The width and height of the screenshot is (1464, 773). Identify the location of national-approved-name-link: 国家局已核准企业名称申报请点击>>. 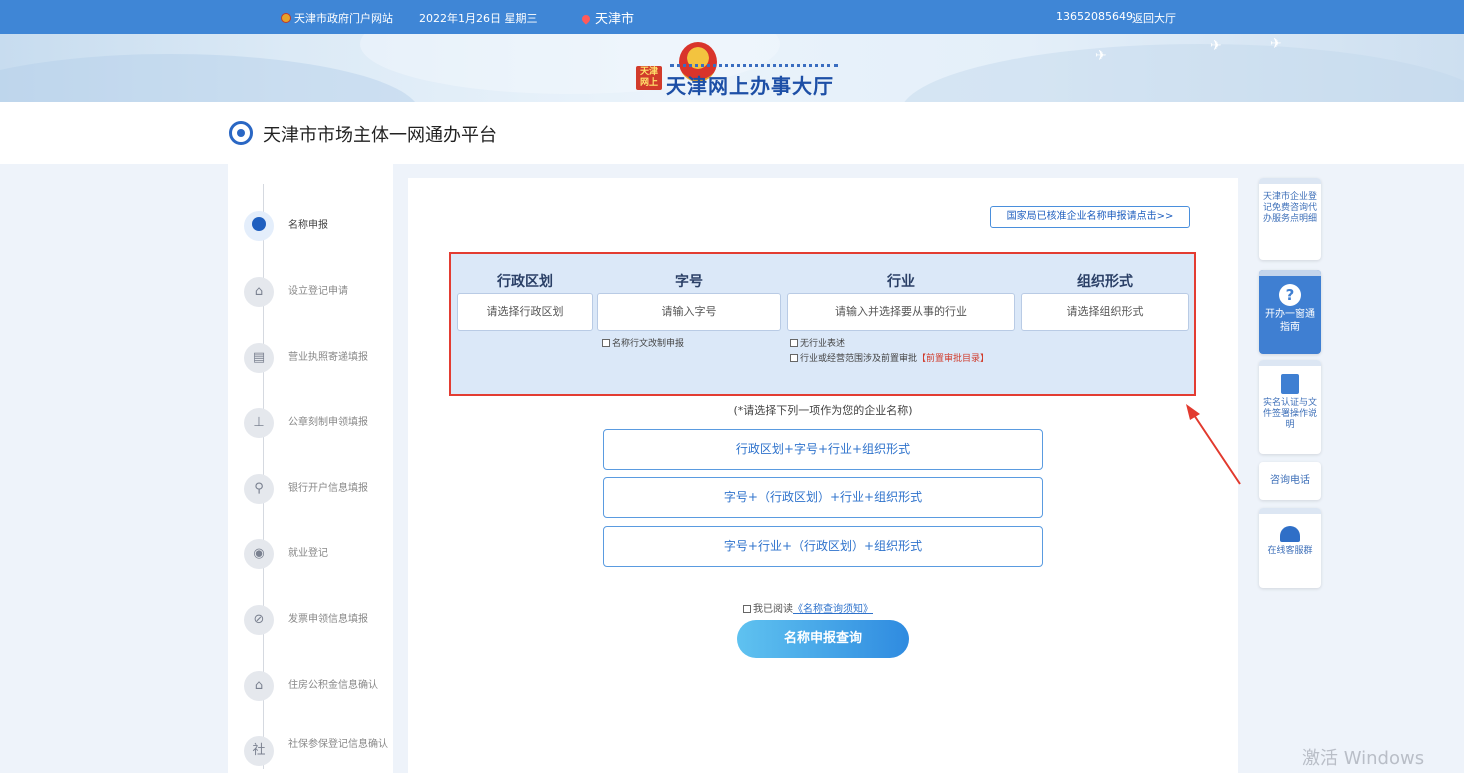
(1090, 217).